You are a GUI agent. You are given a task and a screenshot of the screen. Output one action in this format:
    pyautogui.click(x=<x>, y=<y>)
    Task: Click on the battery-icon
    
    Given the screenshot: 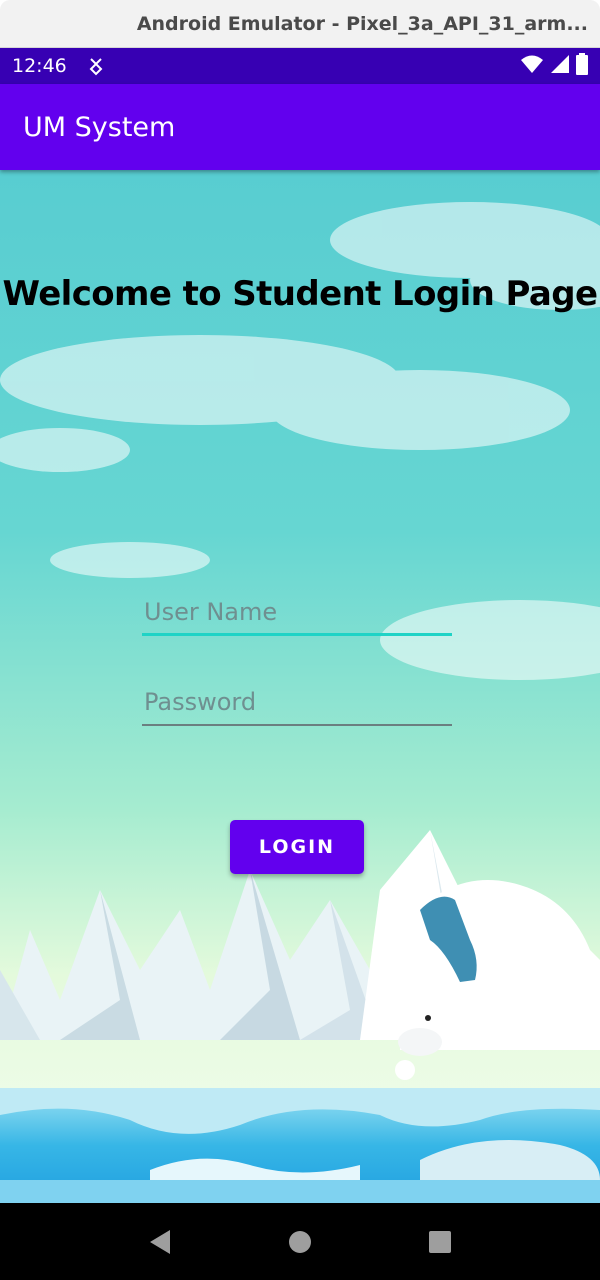 What is the action you would take?
    pyautogui.click(x=582, y=66)
    